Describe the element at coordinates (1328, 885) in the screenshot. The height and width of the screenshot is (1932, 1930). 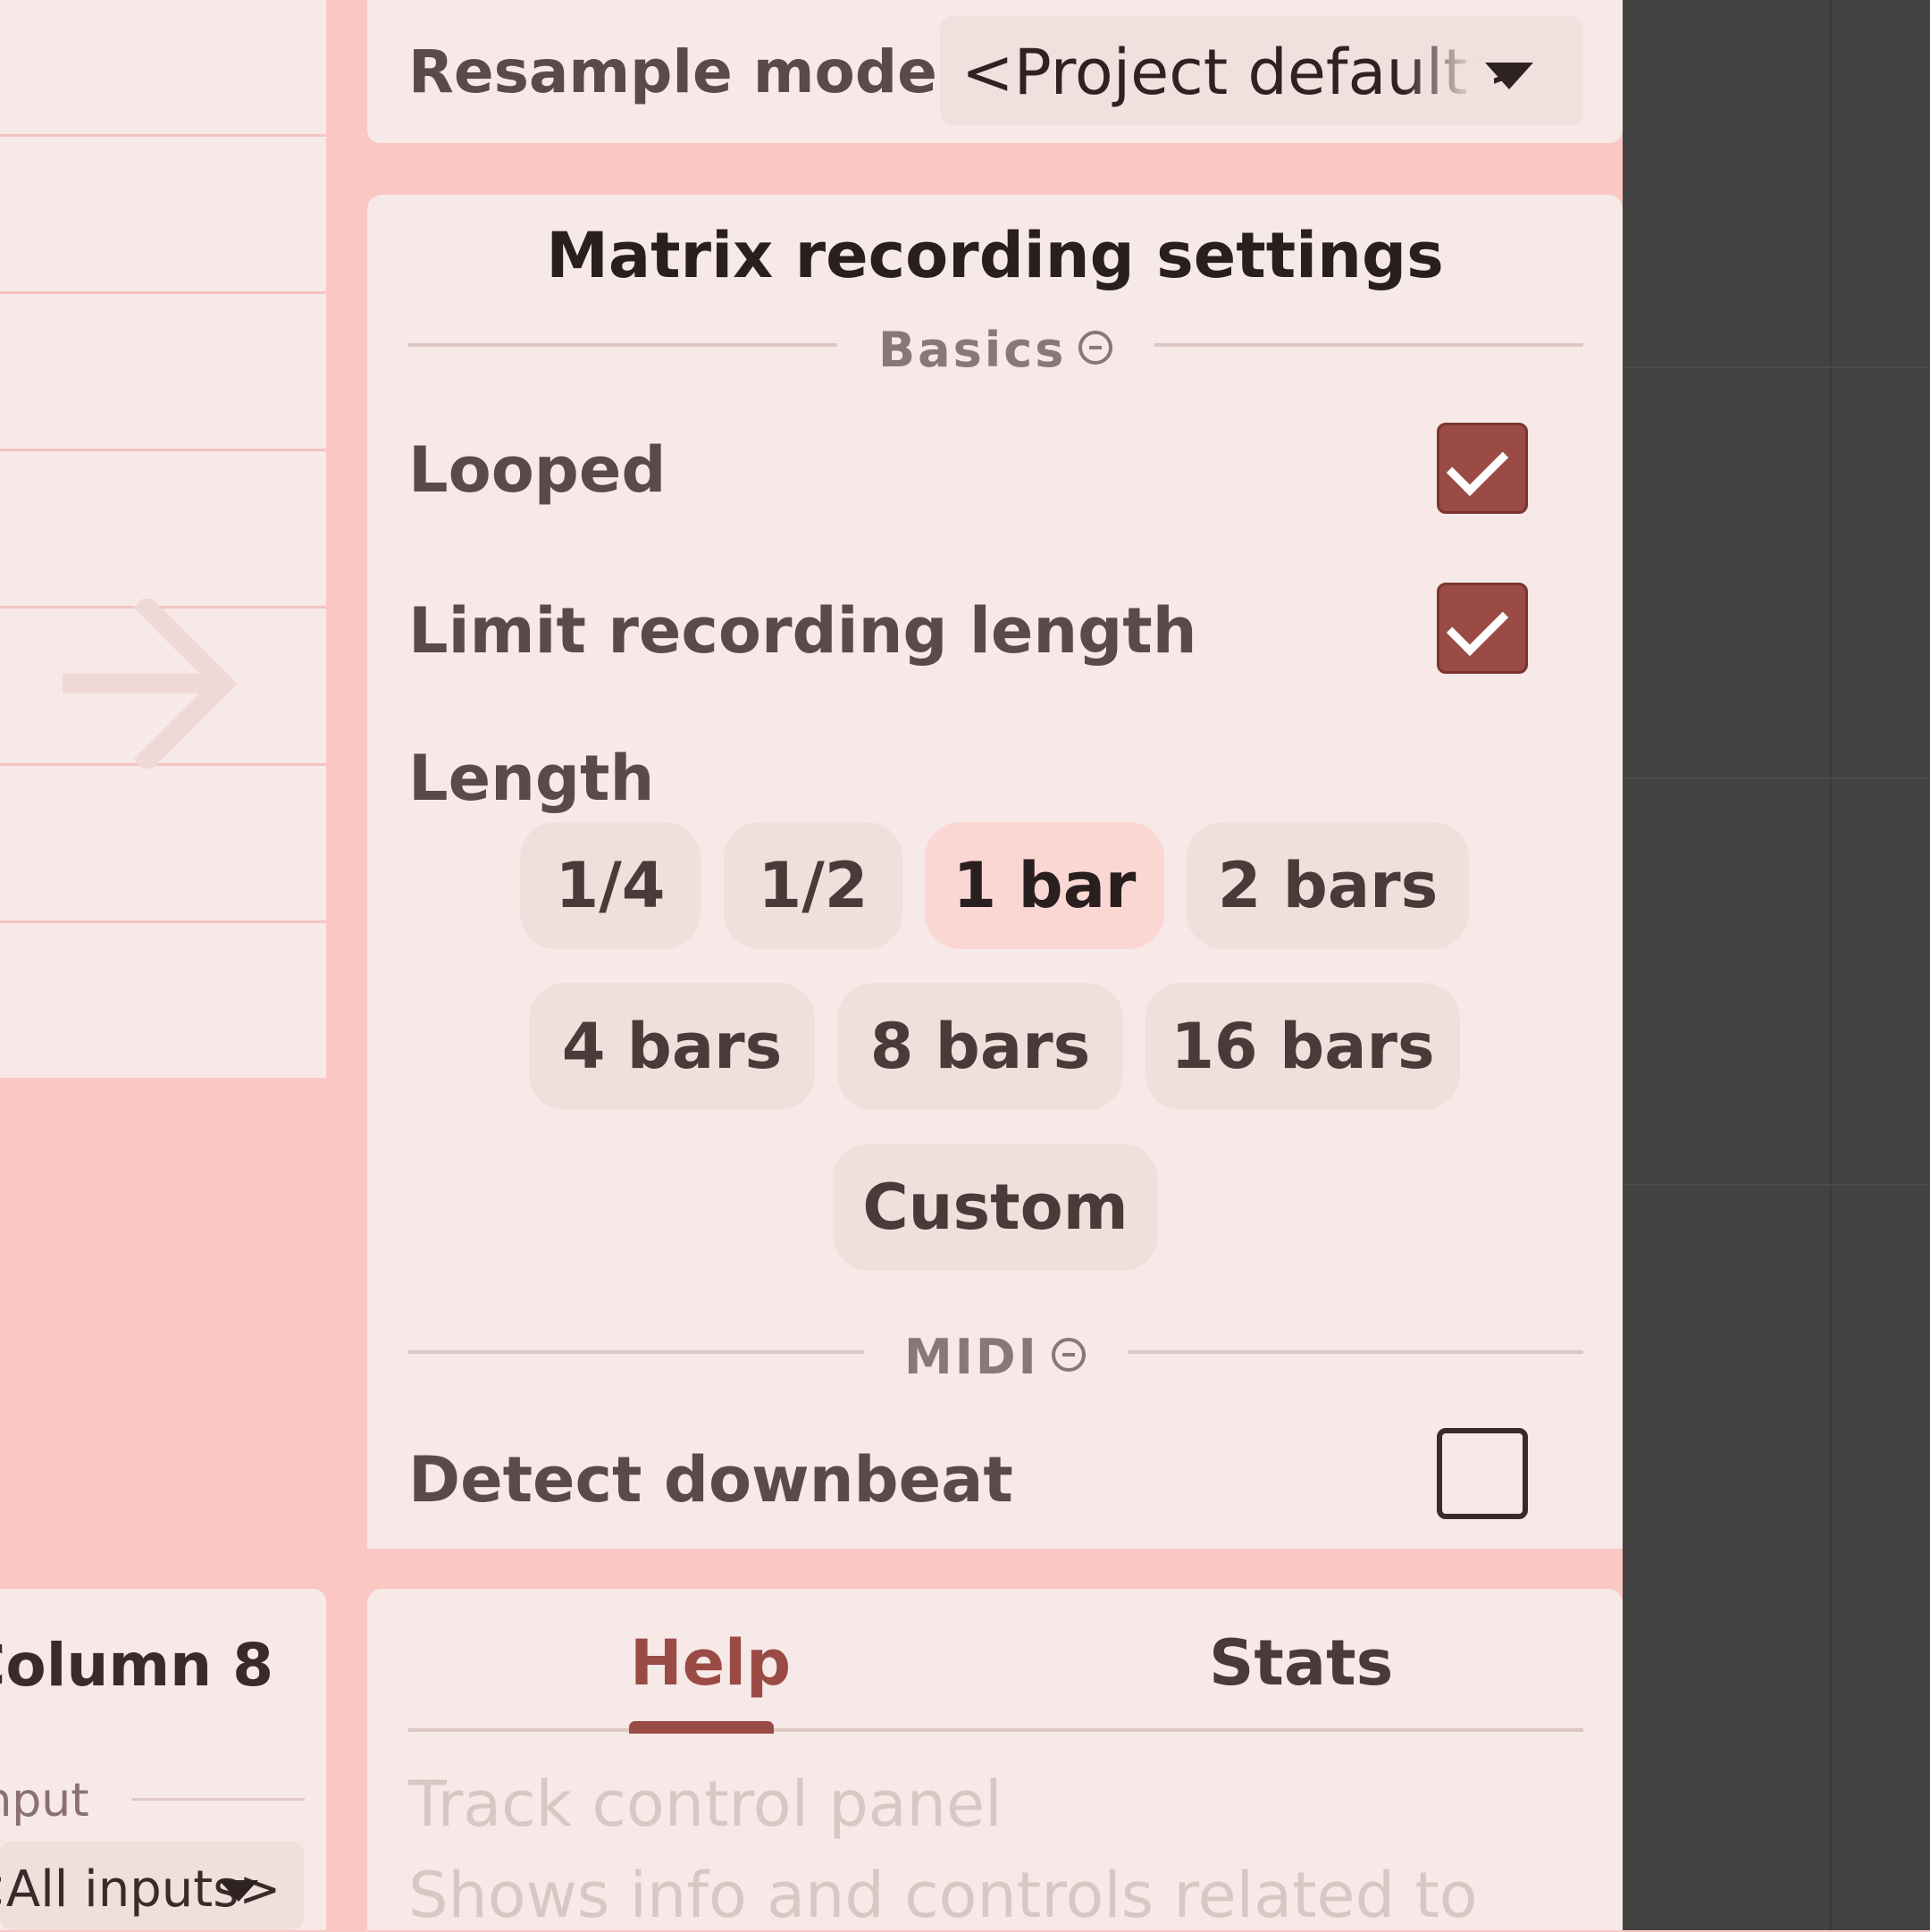
I see `length-option-2-bars: 2 bars` at that location.